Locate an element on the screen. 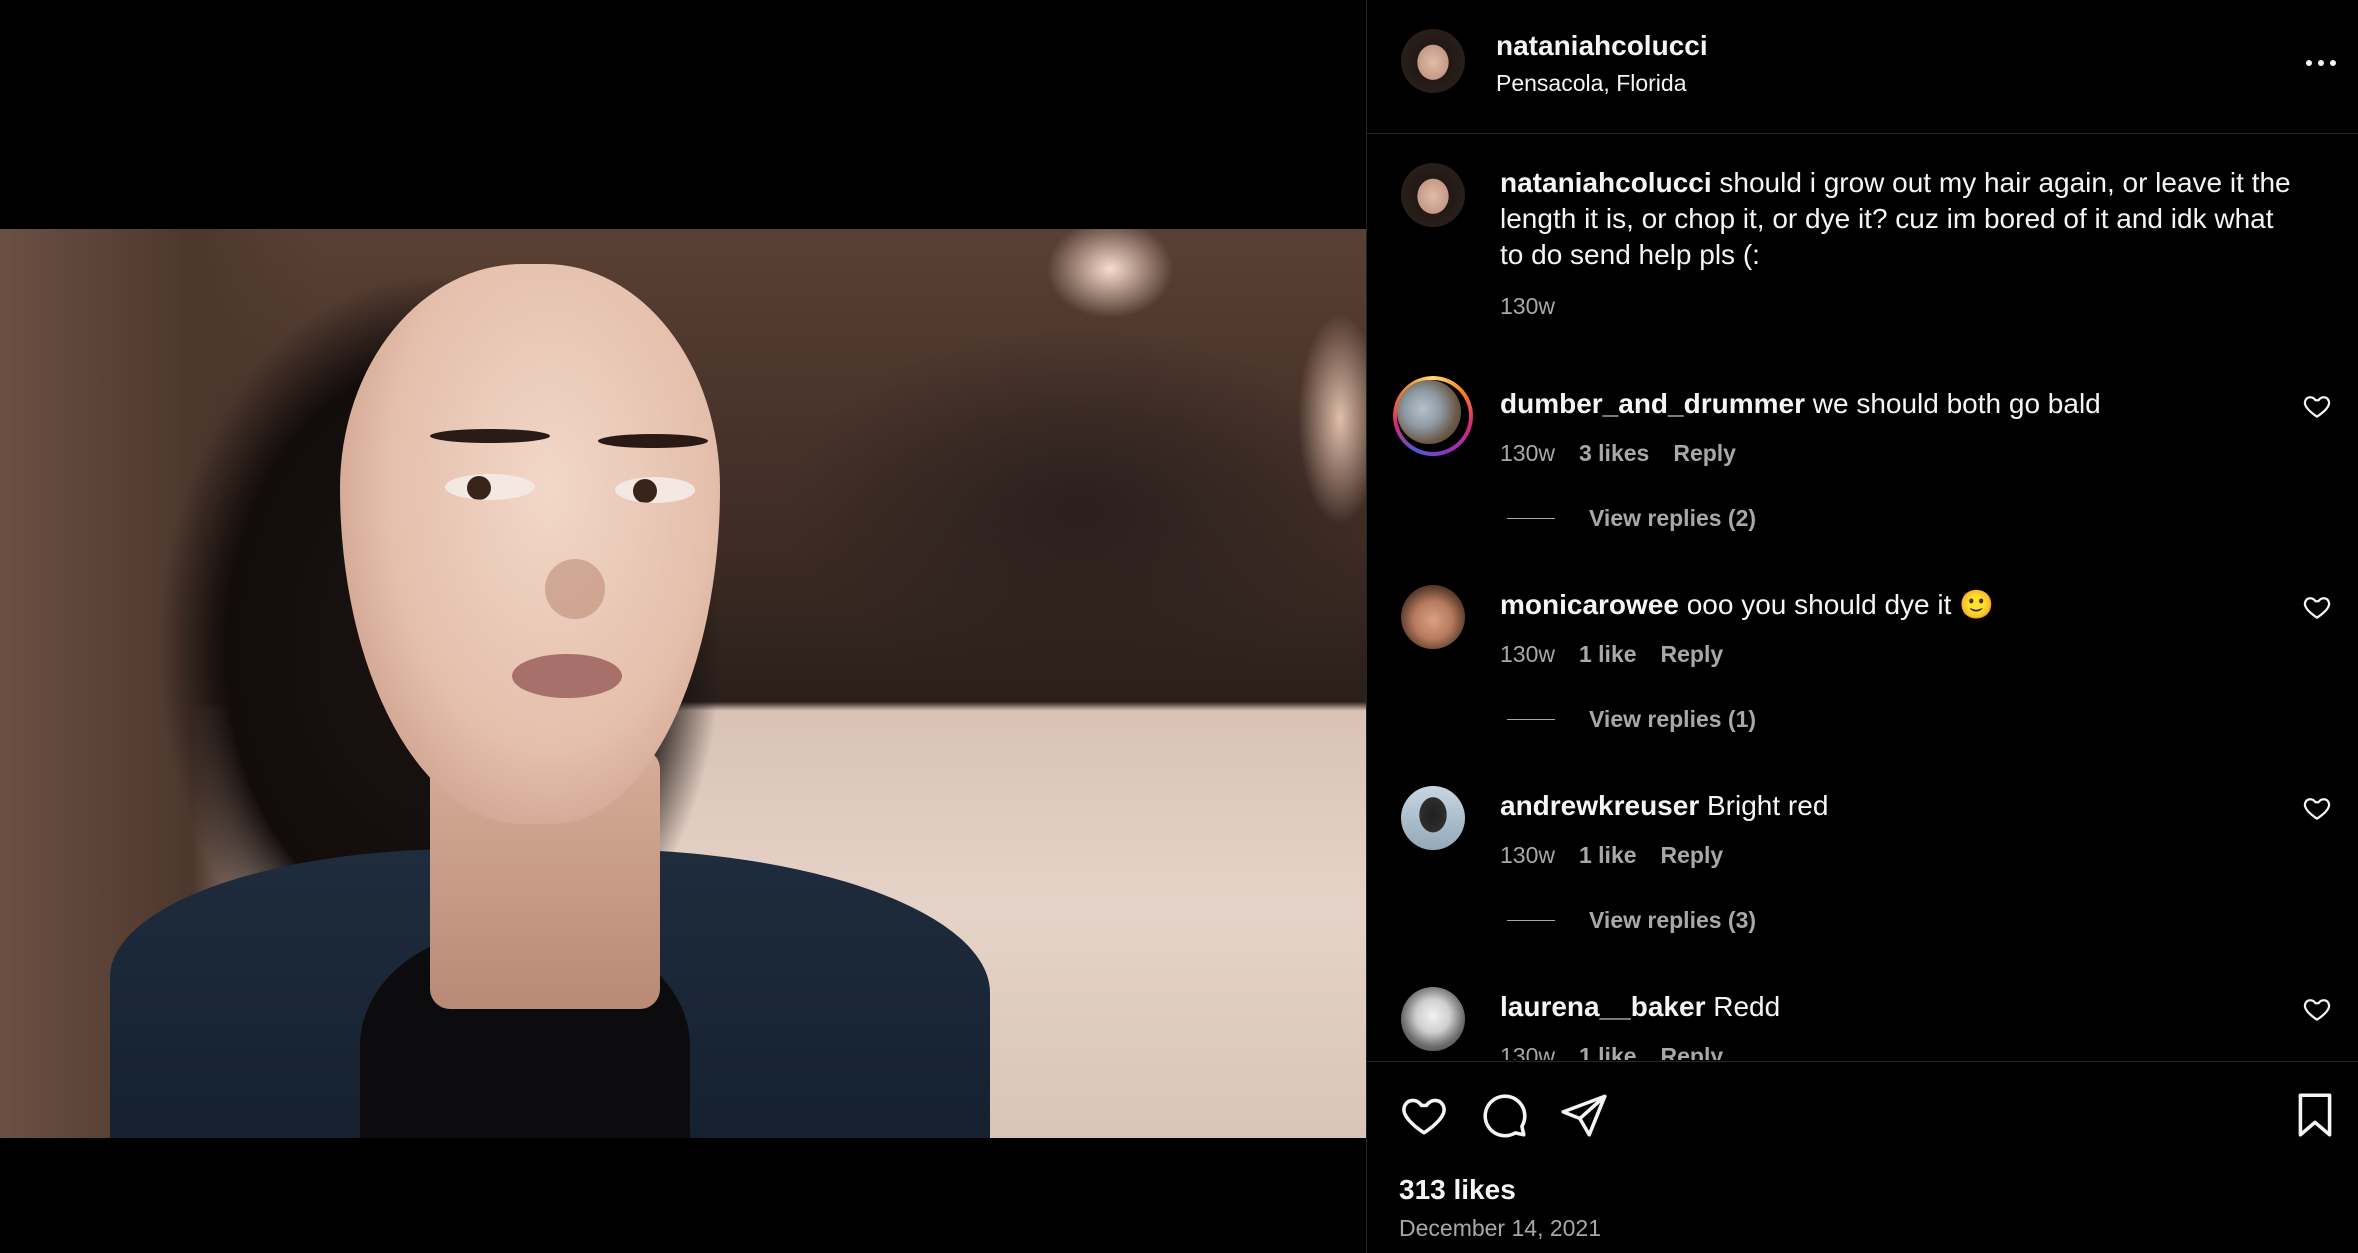  author-avatar is located at coordinates (1433, 61).